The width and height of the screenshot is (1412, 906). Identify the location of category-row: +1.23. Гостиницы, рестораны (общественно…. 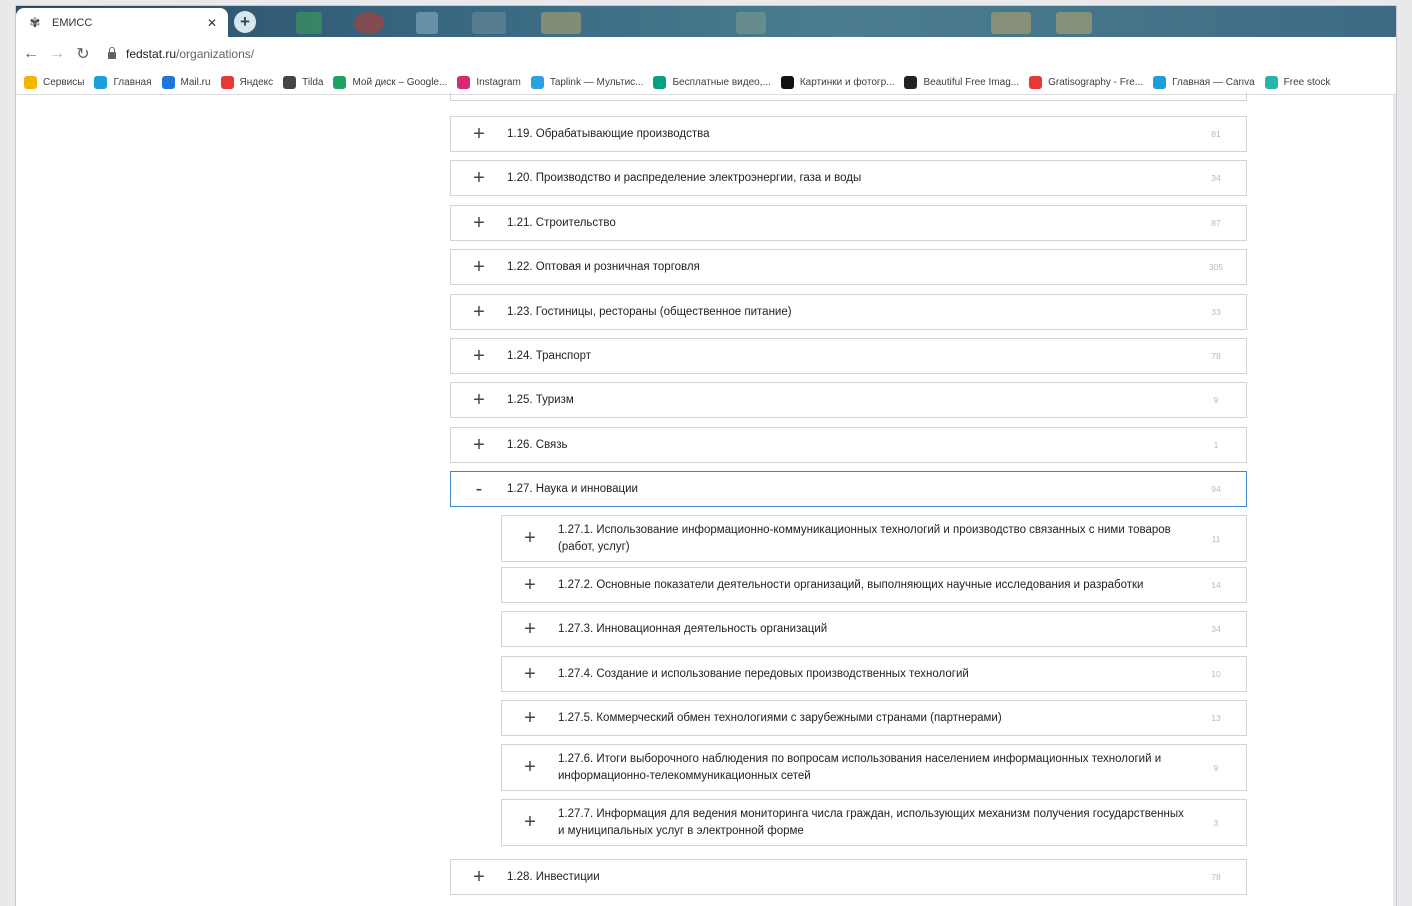
(848, 312).